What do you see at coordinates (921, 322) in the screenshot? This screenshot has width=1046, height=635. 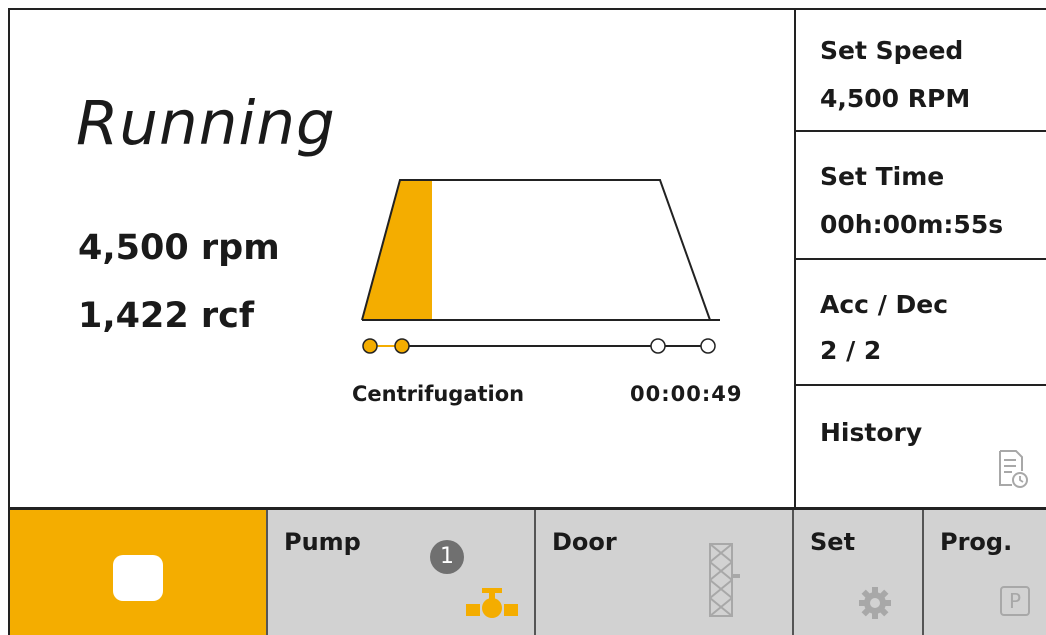 I see `acc-dec-item: Acc / Dec 2 / 2` at bounding box center [921, 322].